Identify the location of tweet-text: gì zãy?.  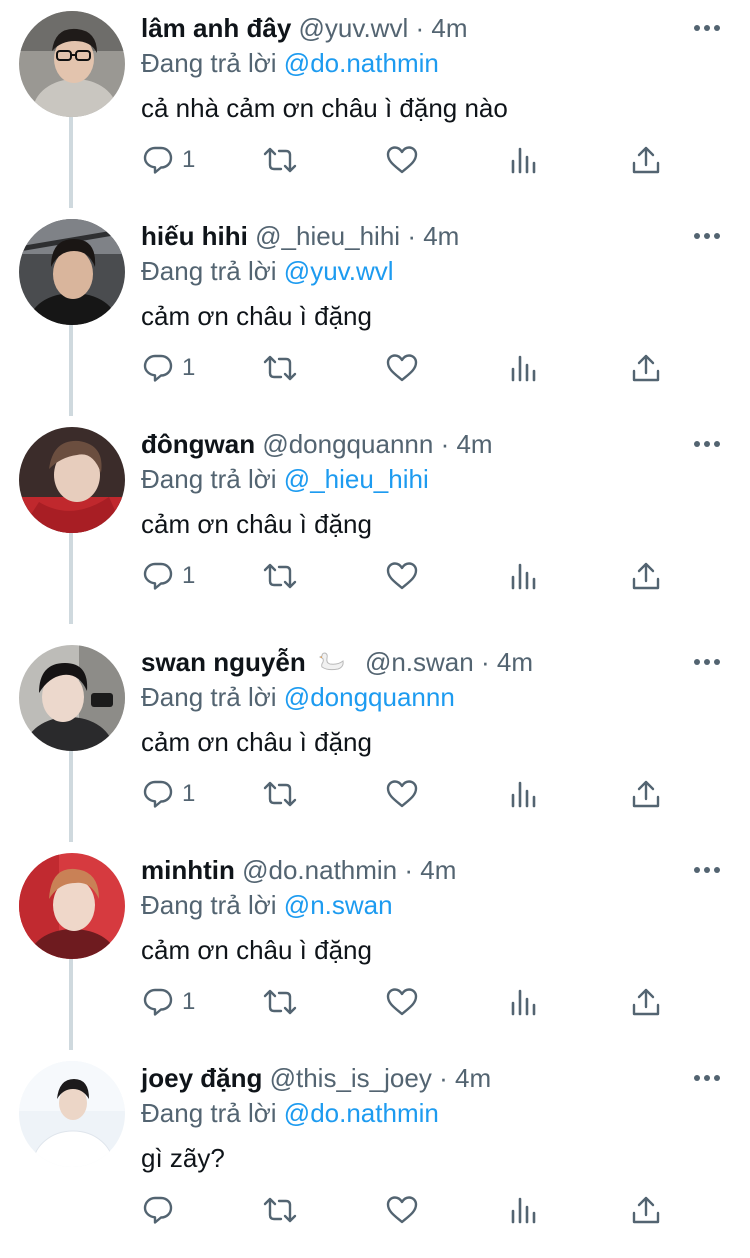
(183, 1158).